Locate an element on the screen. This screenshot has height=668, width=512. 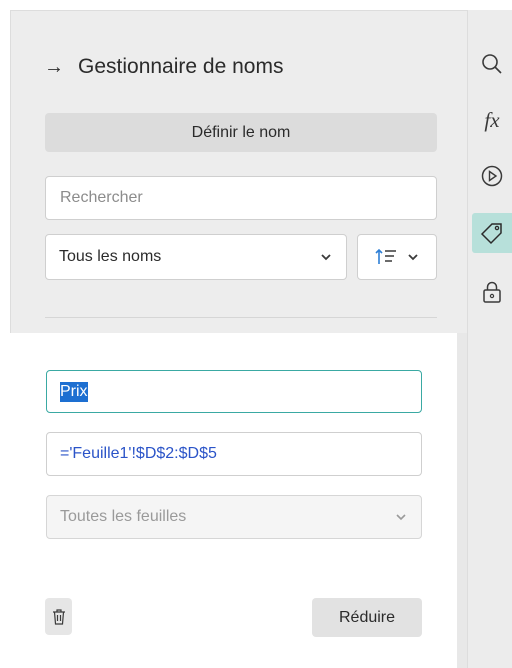
formula-icon: fx is located at coordinates (492, 119).